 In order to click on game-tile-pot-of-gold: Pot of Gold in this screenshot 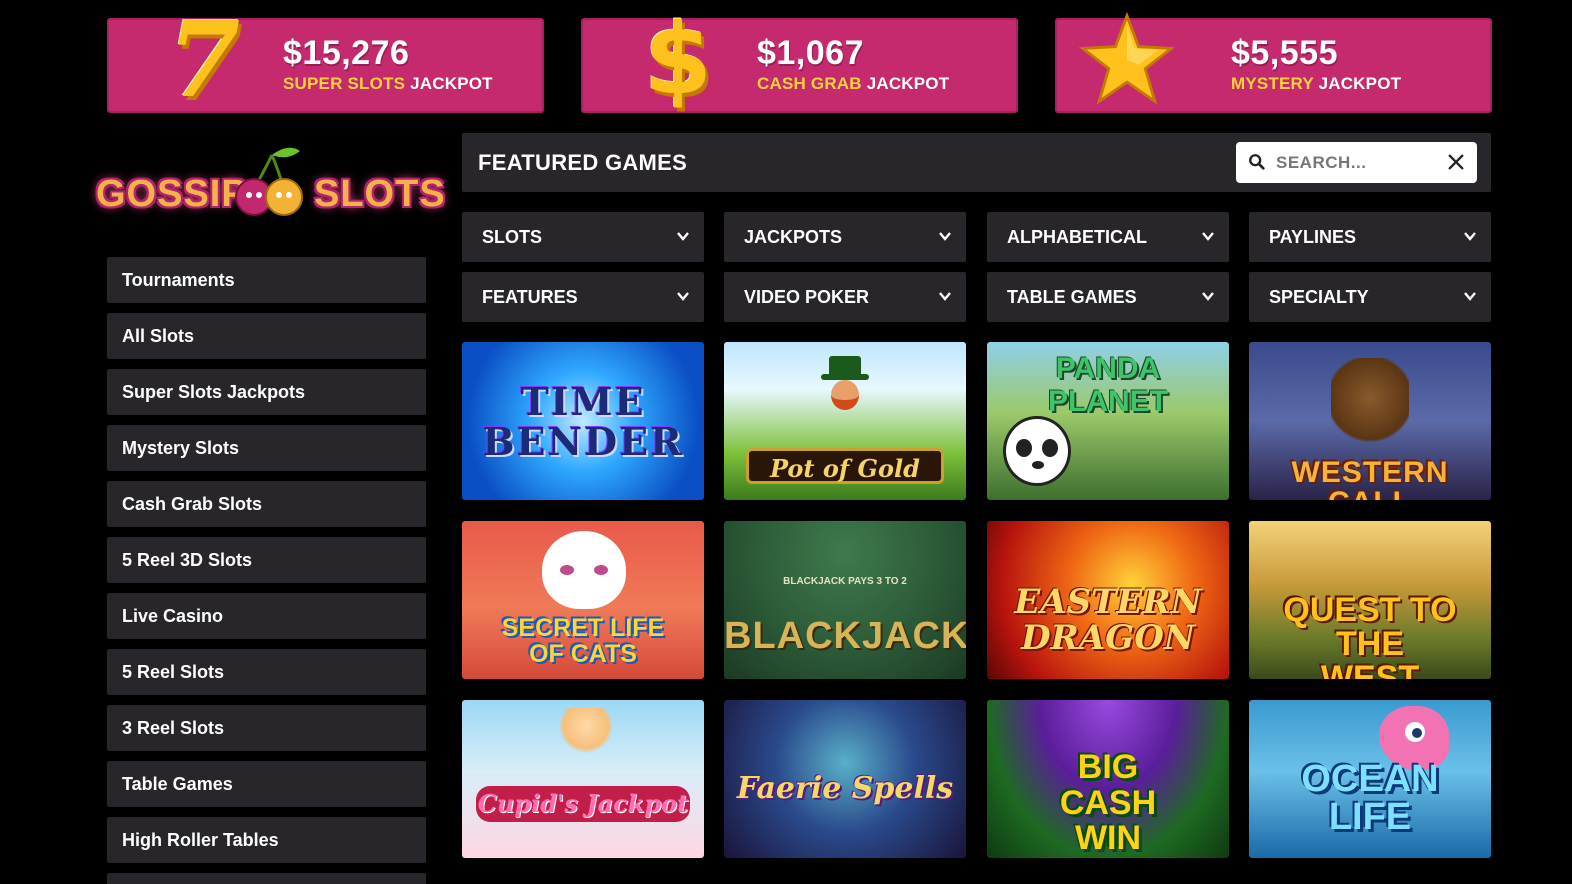, I will do `click(845, 421)`.